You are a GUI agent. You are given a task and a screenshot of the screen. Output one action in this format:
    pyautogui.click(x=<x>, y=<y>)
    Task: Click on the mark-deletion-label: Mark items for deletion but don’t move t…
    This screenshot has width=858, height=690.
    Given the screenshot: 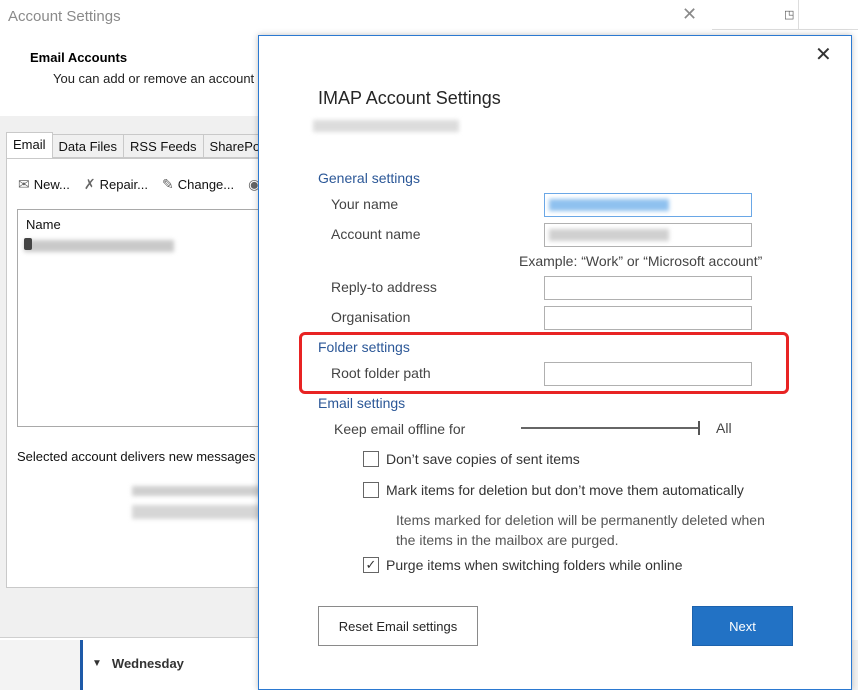 What is the action you would take?
    pyautogui.click(x=565, y=490)
    